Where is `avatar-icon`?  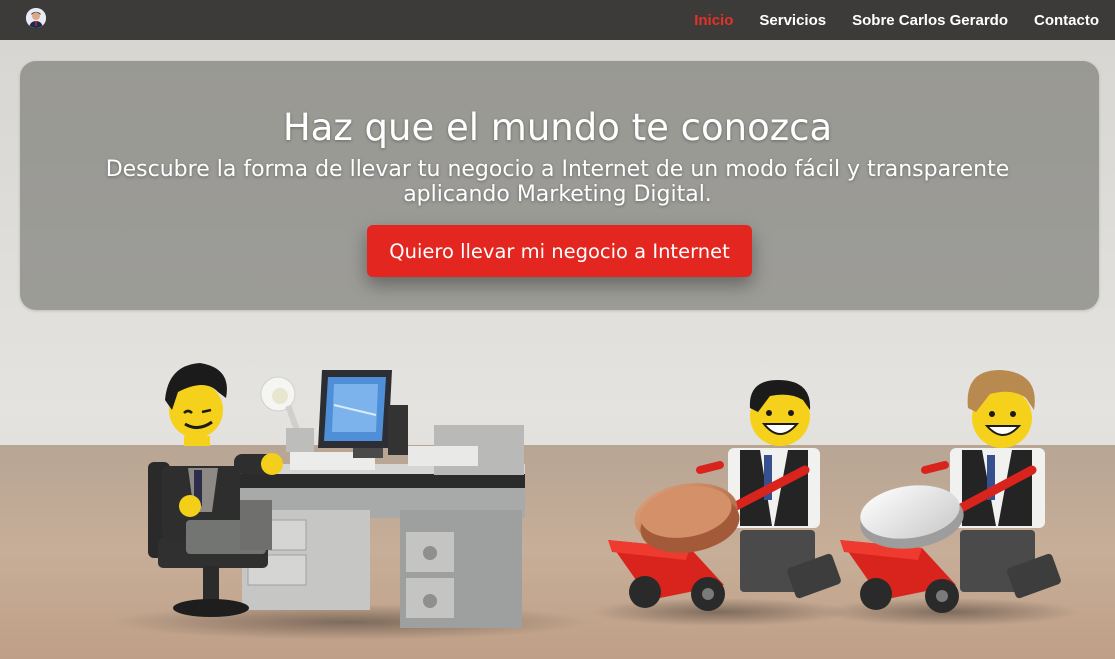 avatar-icon is located at coordinates (36, 18).